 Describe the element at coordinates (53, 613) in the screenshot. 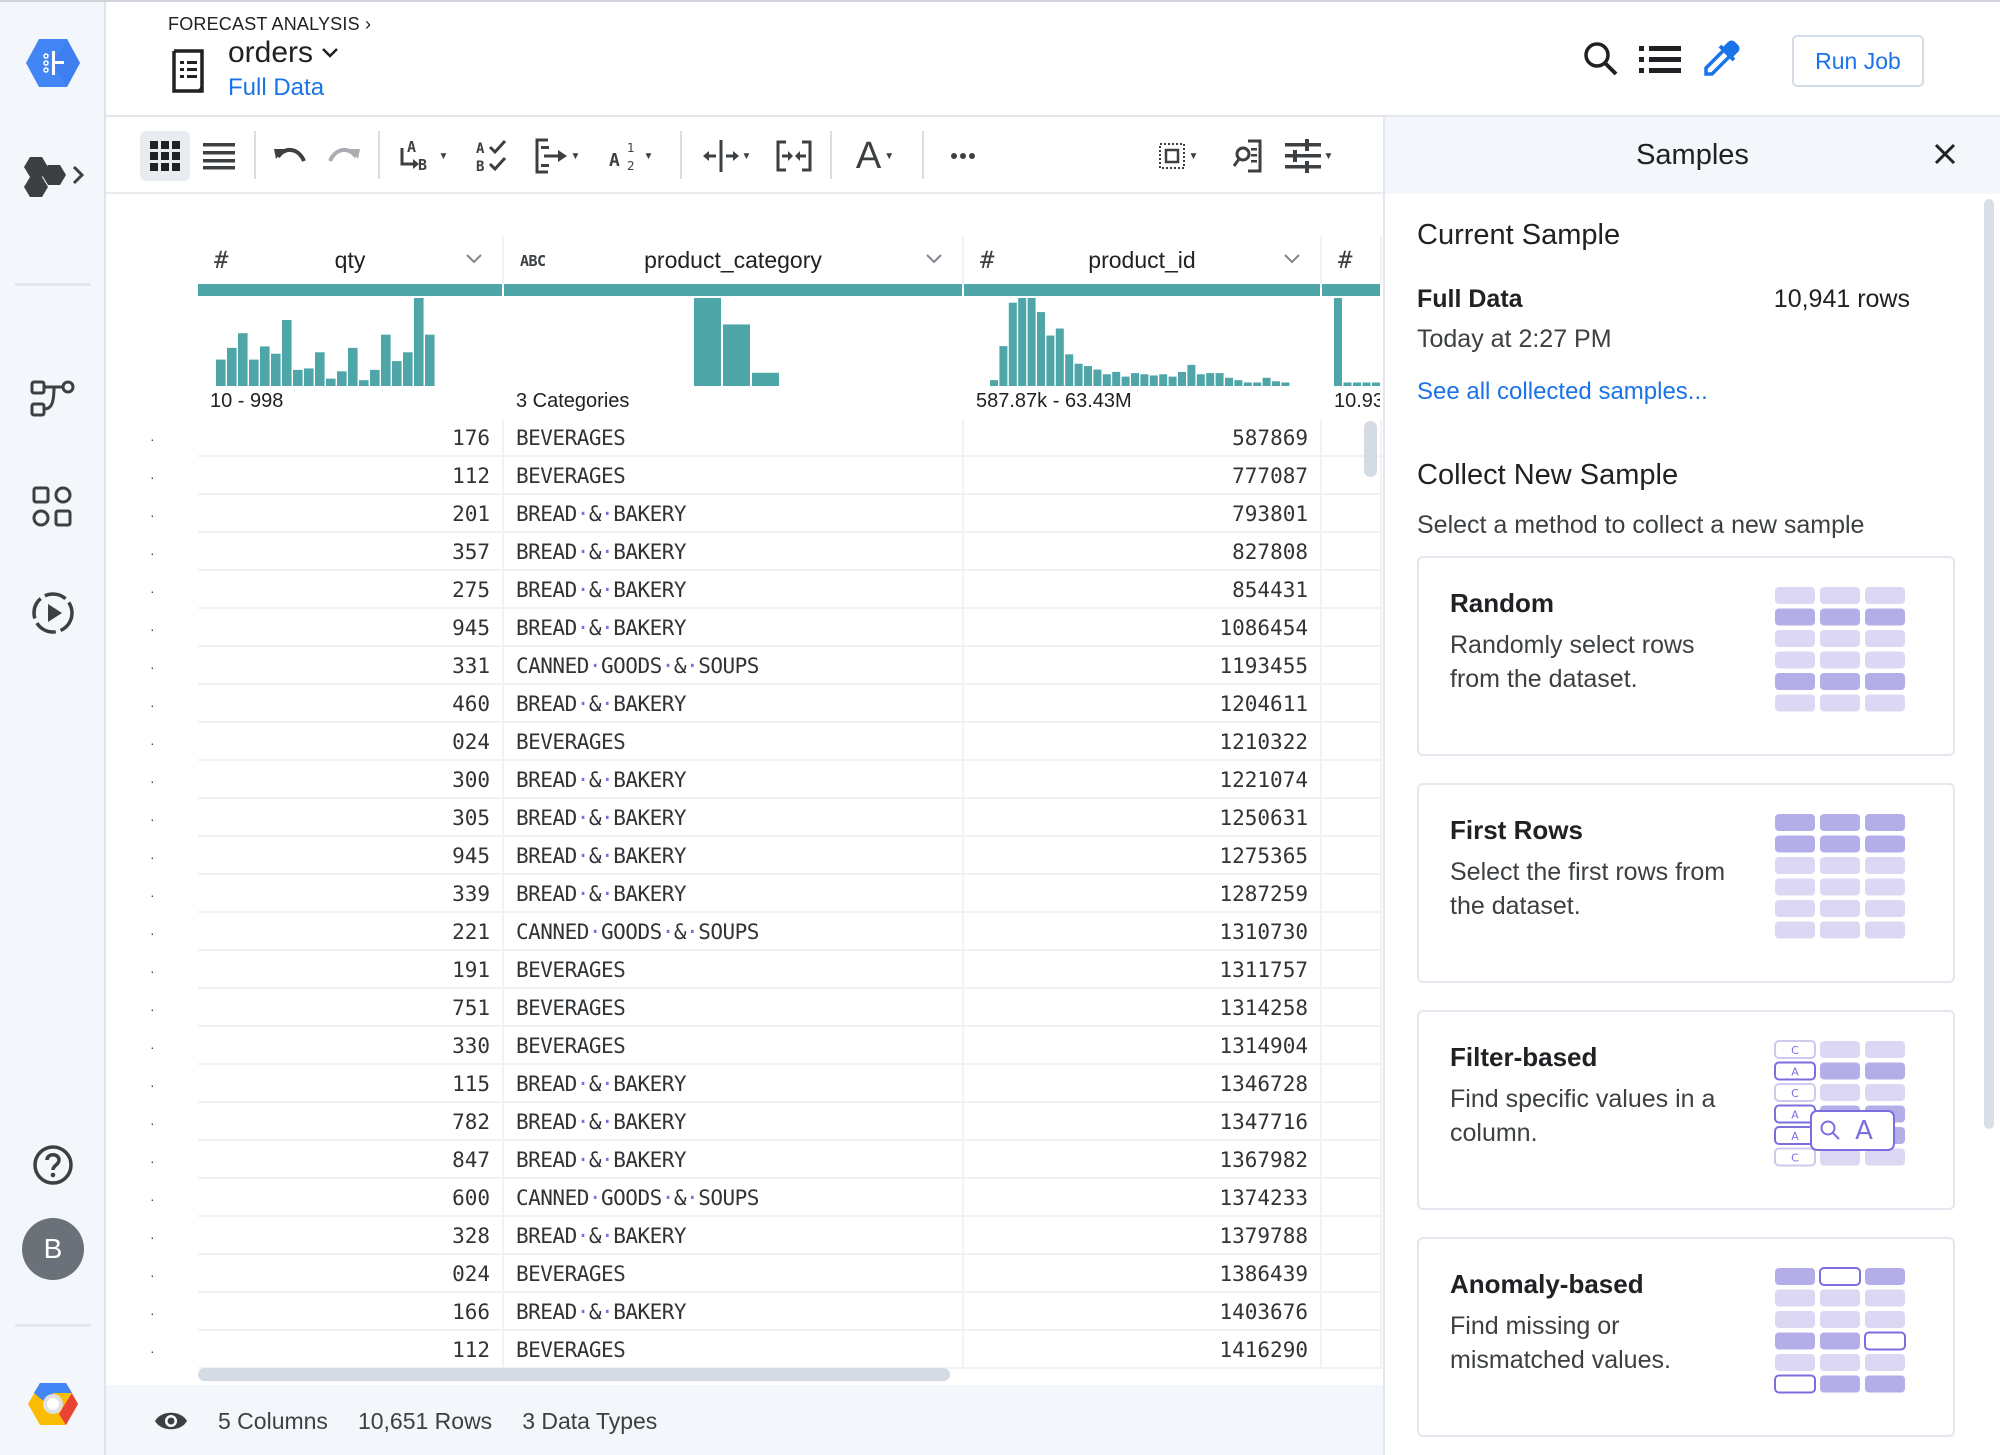

I see `jobs-button` at that location.